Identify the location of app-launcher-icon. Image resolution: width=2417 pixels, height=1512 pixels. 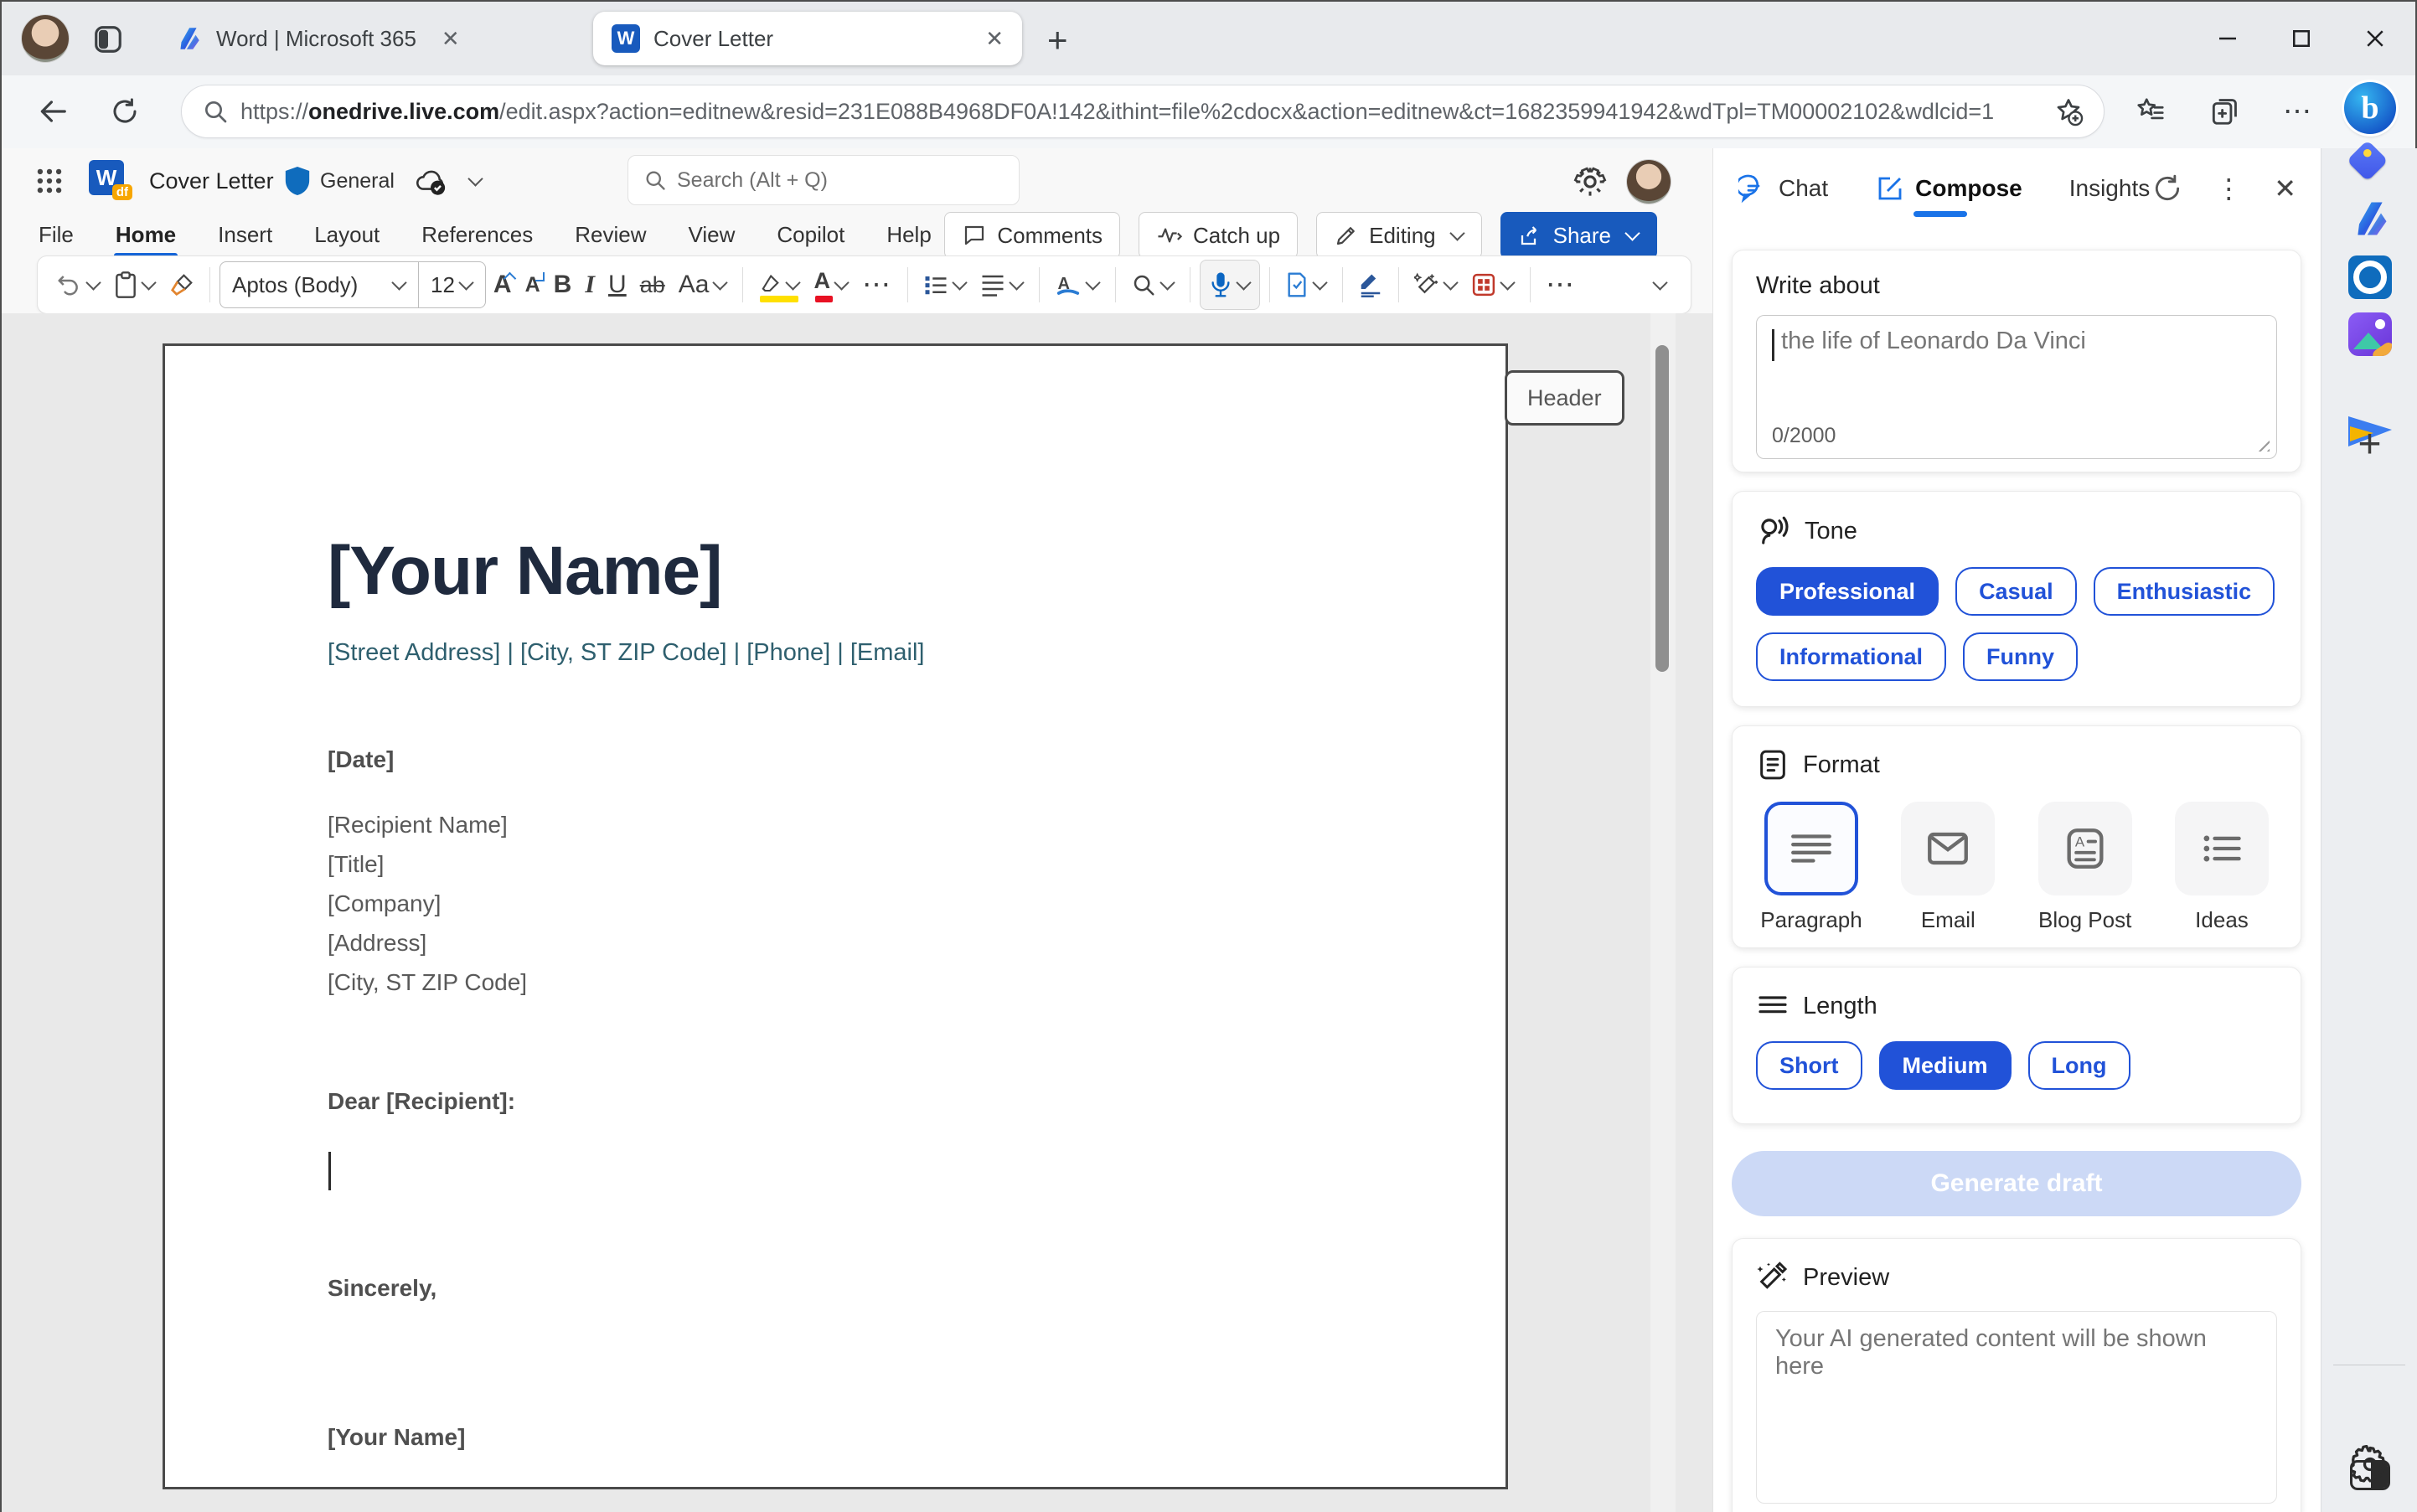
(49, 181).